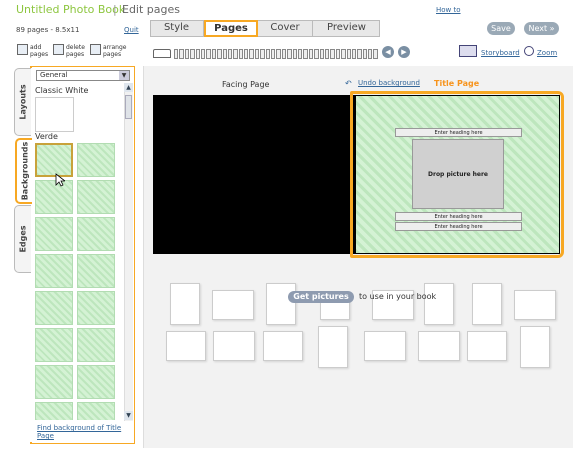 This screenshot has height=452, width=575. I want to click on scroll-thumb, so click(128, 107).